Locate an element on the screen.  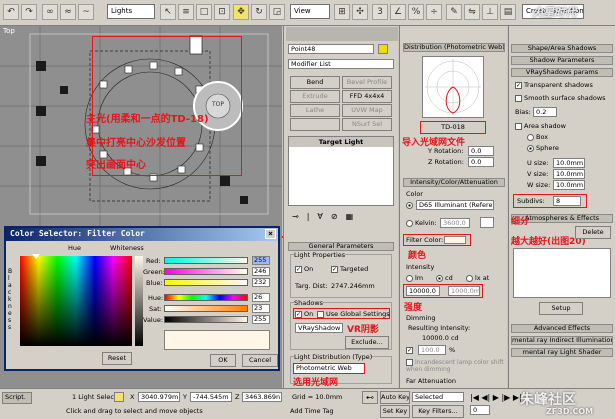
object-name-field: Point48 is located at coordinates (331, 49).